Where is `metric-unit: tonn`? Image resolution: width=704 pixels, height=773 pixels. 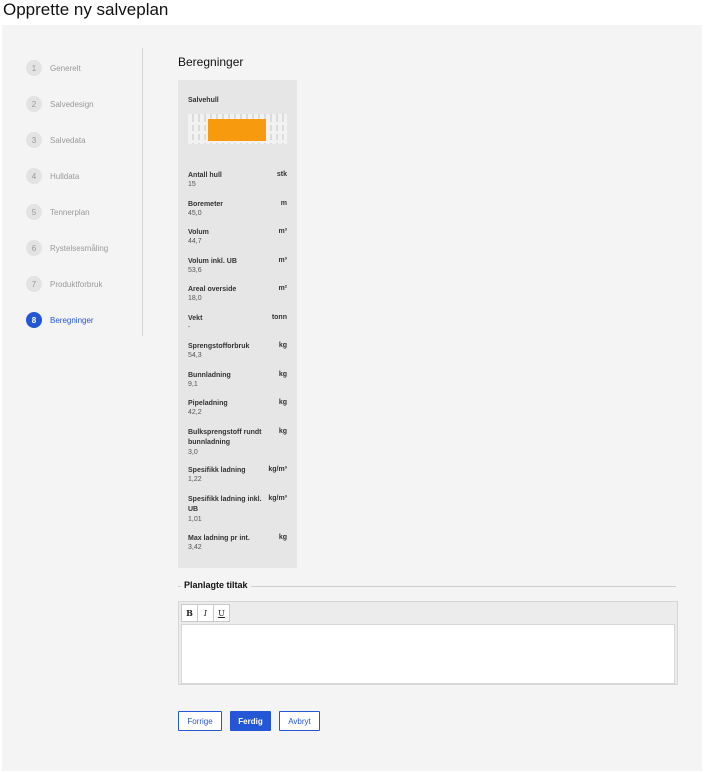
metric-unit: tonn is located at coordinates (279, 317).